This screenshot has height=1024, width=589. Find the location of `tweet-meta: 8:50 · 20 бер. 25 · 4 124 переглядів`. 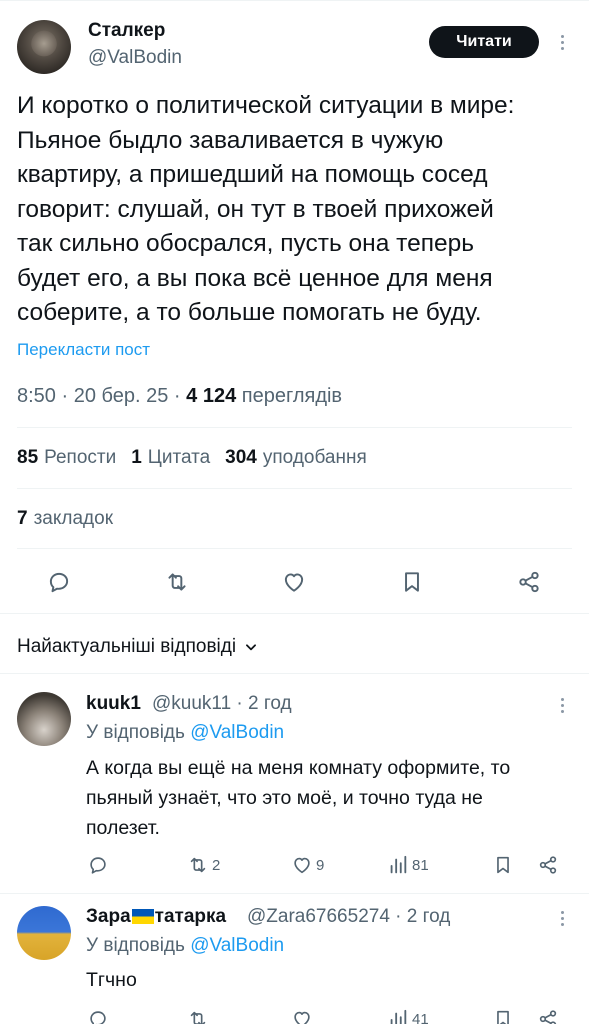

tweet-meta: 8:50 · 20 бер. 25 · 4 124 переглядів is located at coordinates (179, 396).